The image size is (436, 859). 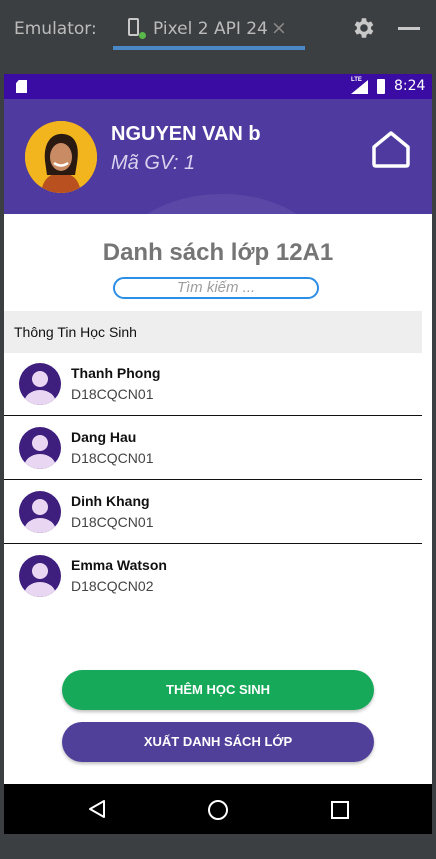 What do you see at coordinates (213, 576) in the screenshot?
I see `student-row: Emma Watson D18CQCN02` at bounding box center [213, 576].